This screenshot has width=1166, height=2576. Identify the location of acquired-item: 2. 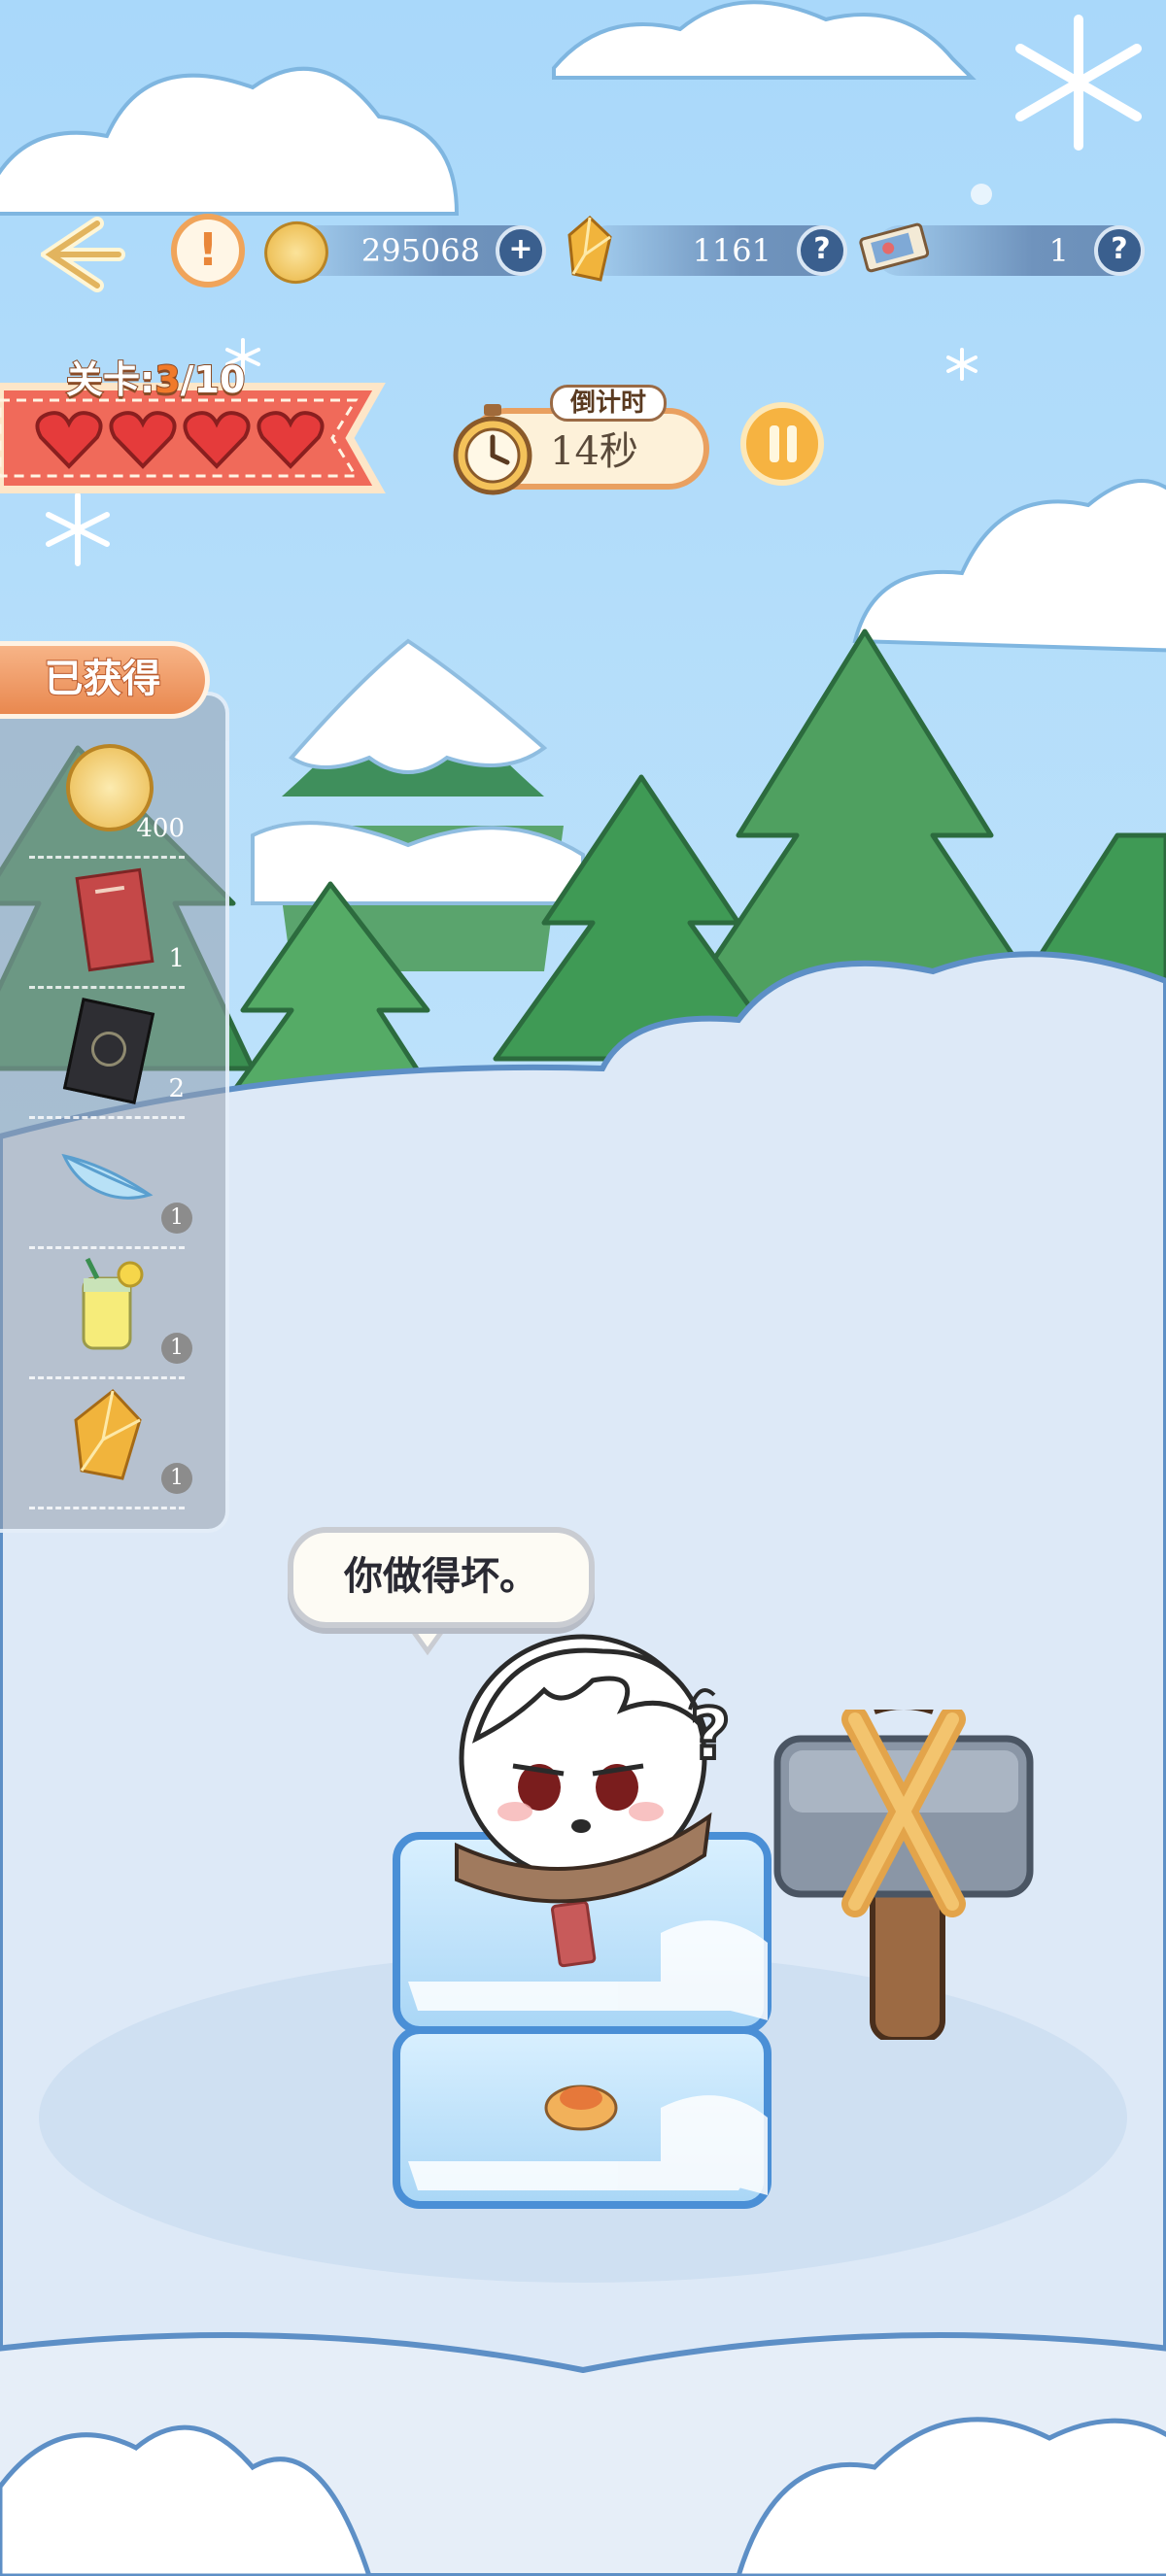
(111, 1056).